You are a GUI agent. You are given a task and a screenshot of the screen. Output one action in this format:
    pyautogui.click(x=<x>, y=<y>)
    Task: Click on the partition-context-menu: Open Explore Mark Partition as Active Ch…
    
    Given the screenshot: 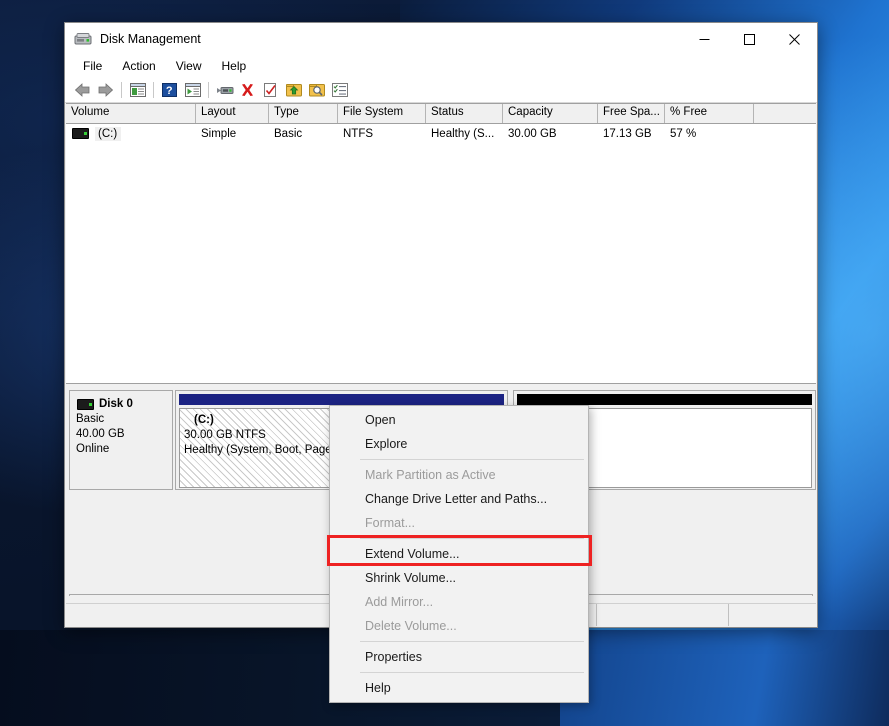 What is the action you would take?
    pyautogui.click(x=459, y=554)
    